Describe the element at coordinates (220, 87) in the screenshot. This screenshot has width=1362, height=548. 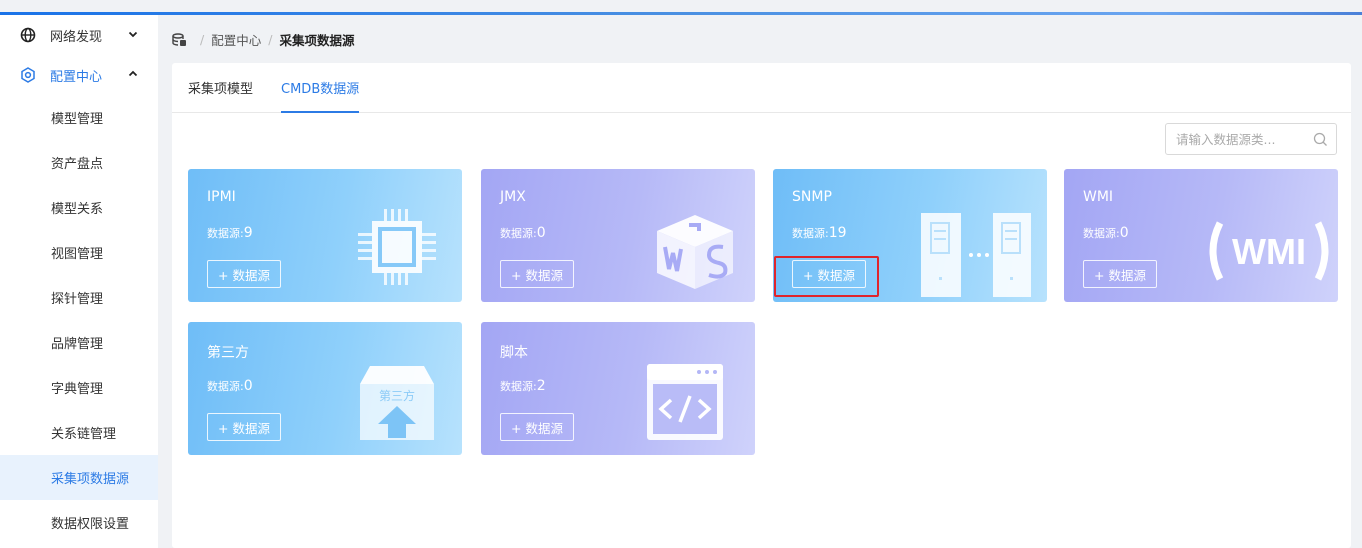
I see `tab-collection-model: 采集项模型` at that location.